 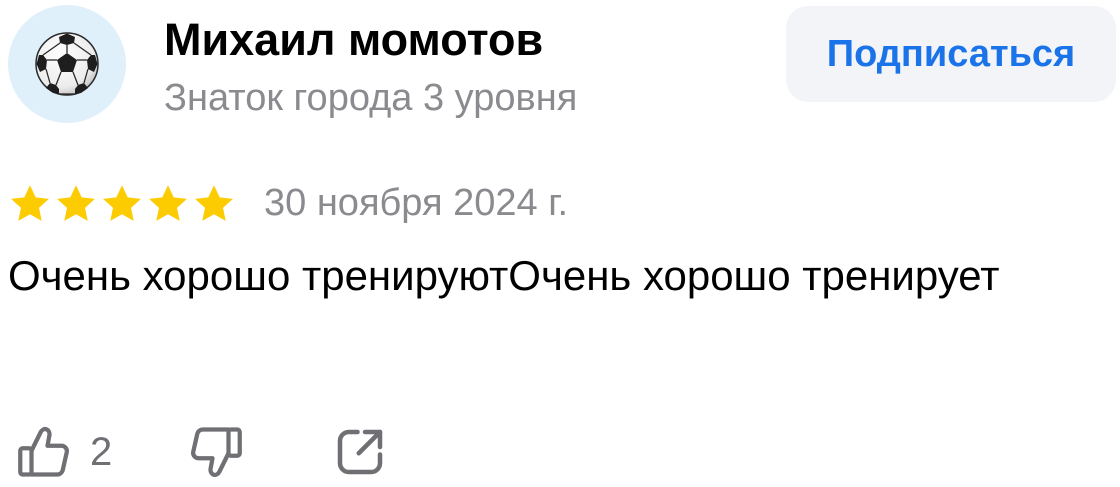 I want to click on dislike-button, so click(x=216, y=452).